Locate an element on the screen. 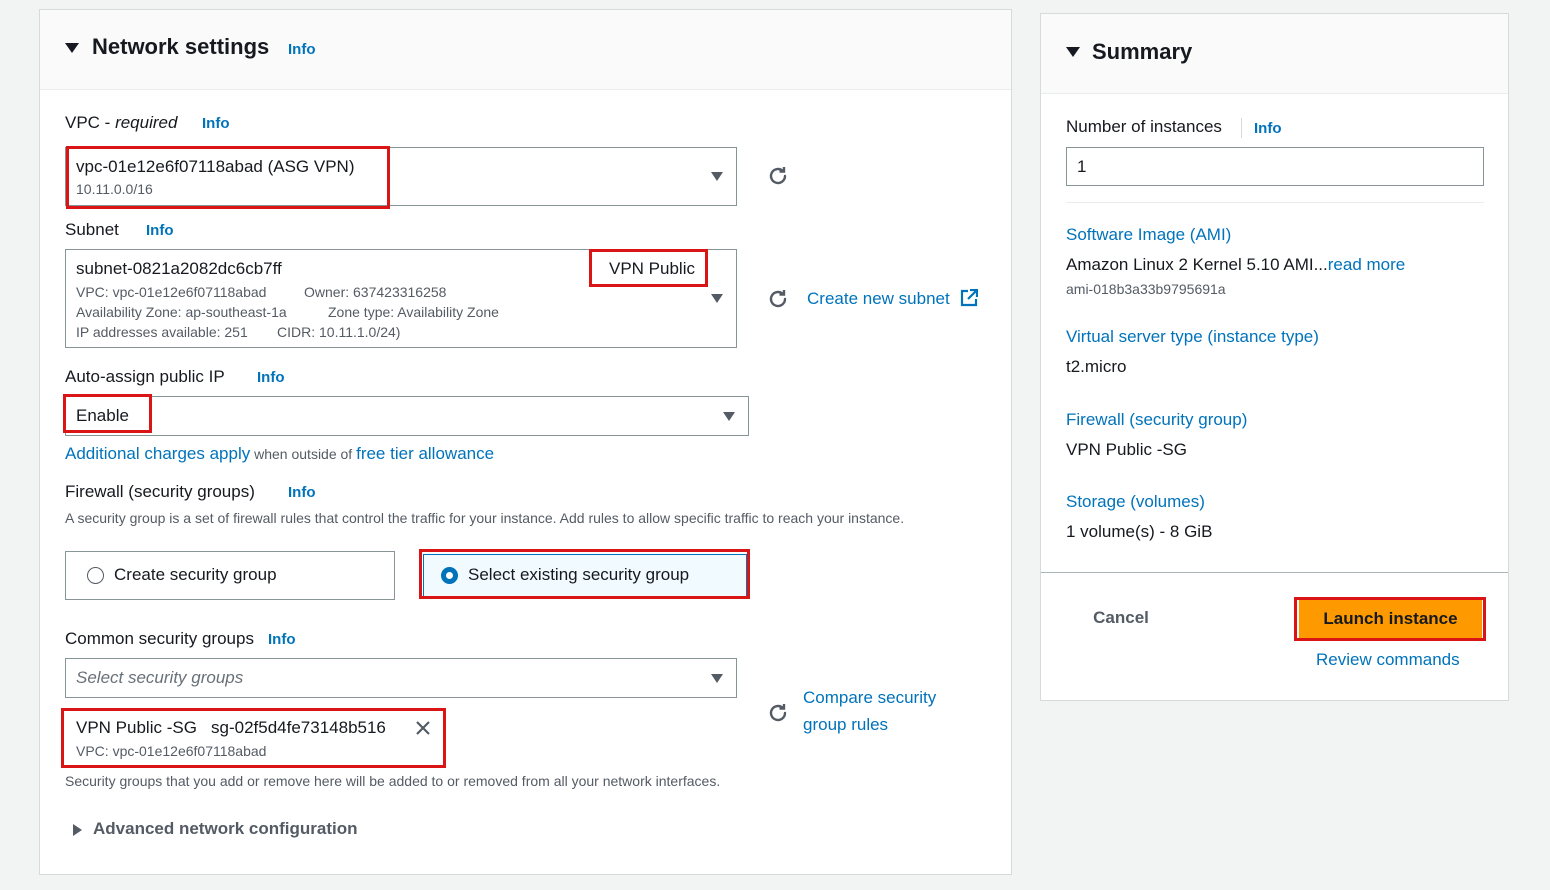 This screenshot has height=890, width=1550. firewall-summary-value: VPN Public -SG is located at coordinates (1126, 449).